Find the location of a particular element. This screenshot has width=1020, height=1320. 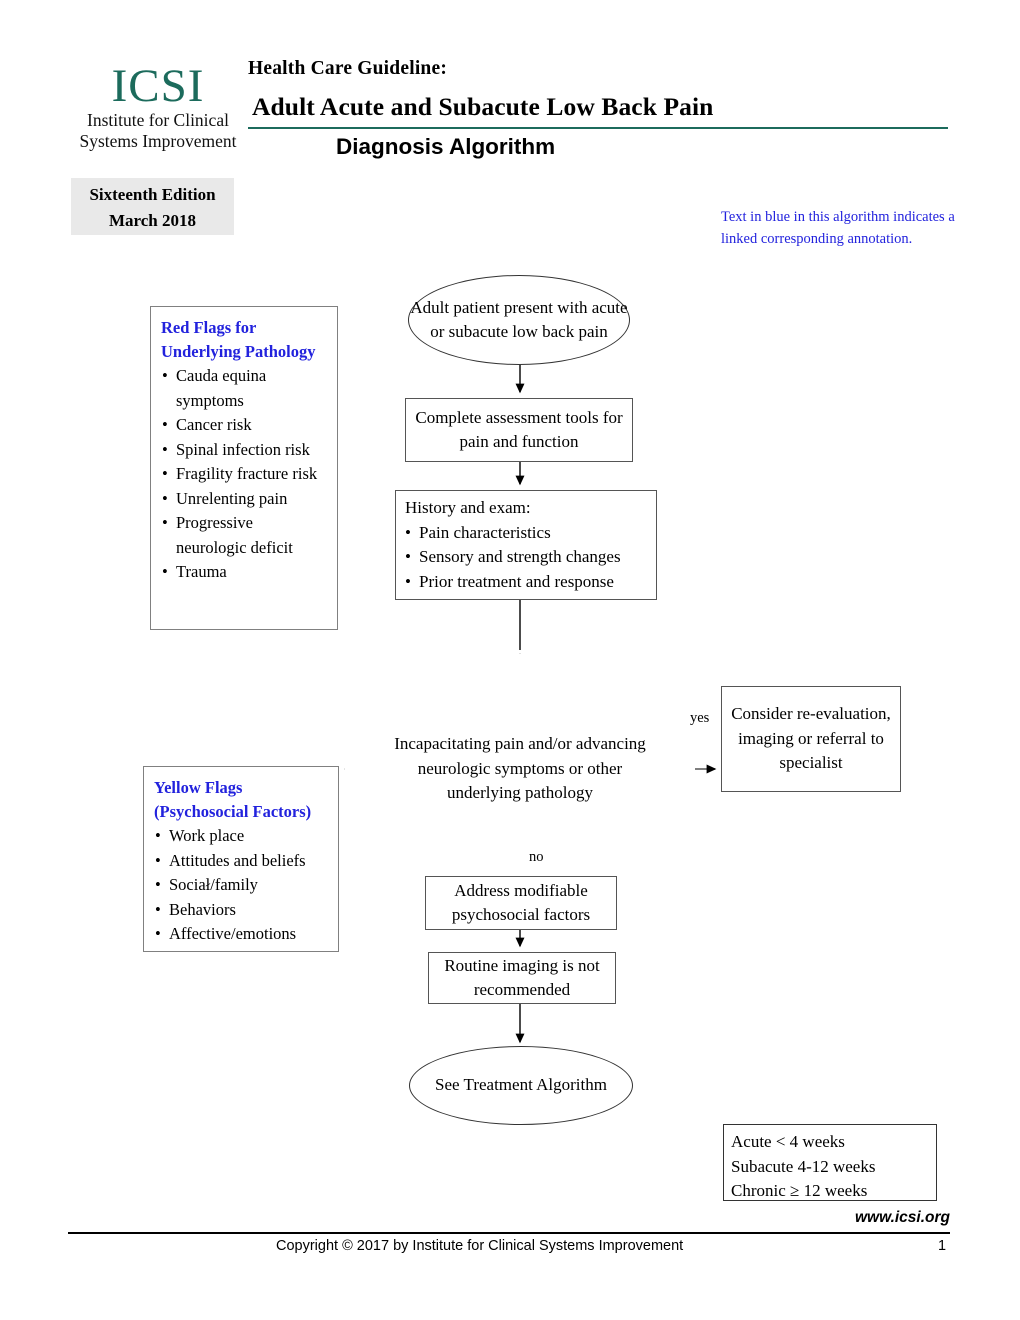

footer-page-number: 1 is located at coordinates (942, 1246).